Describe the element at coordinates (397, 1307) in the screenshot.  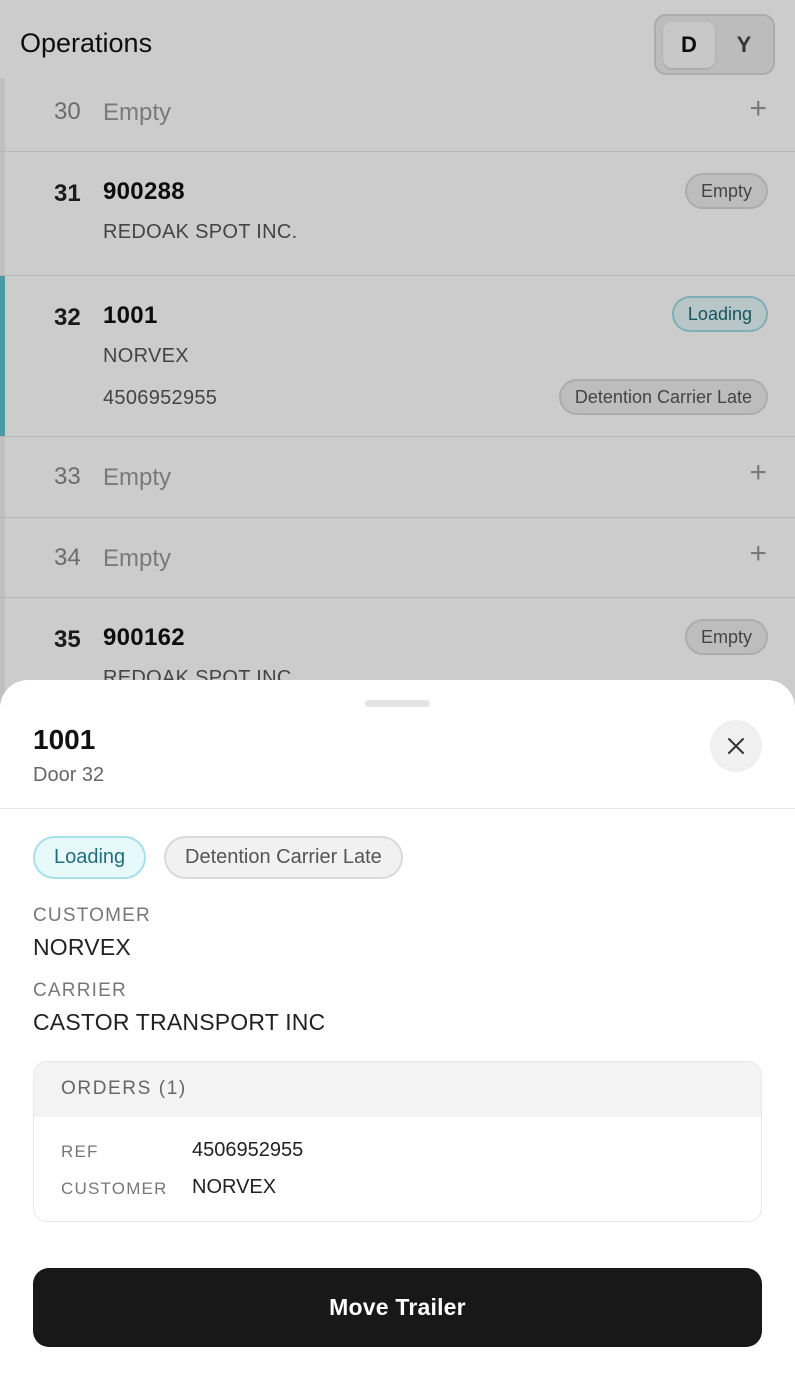
I see `move-trailer-button: Move Trailer` at that location.